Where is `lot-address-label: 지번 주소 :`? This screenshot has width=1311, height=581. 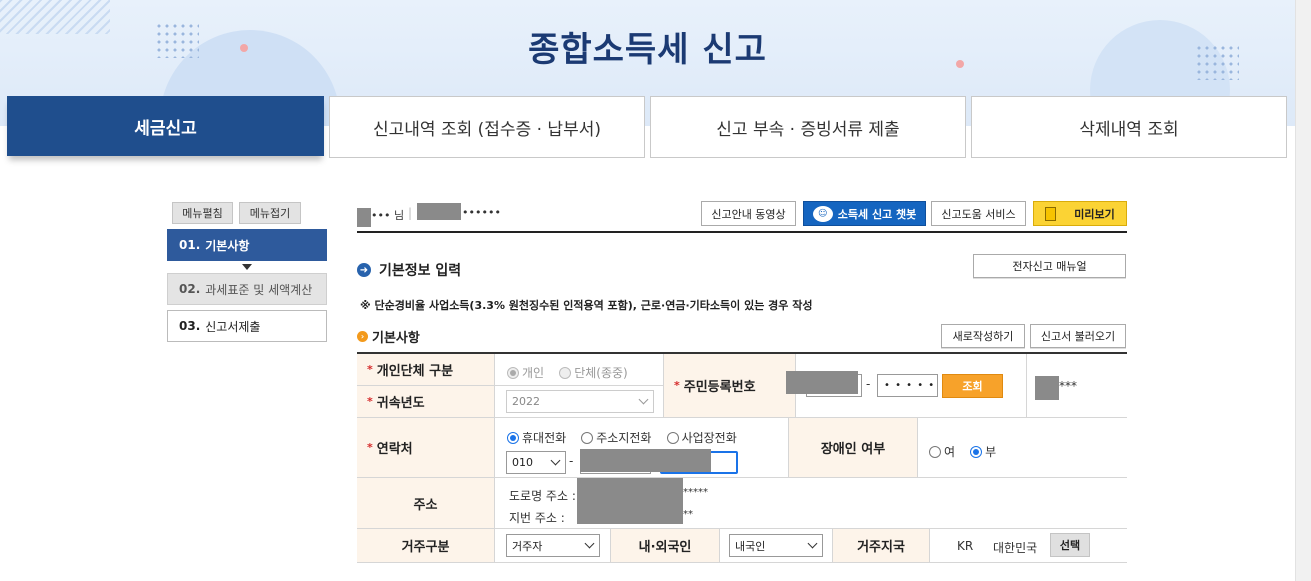 lot-address-label: 지번 주소 : is located at coordinates (537, 518).